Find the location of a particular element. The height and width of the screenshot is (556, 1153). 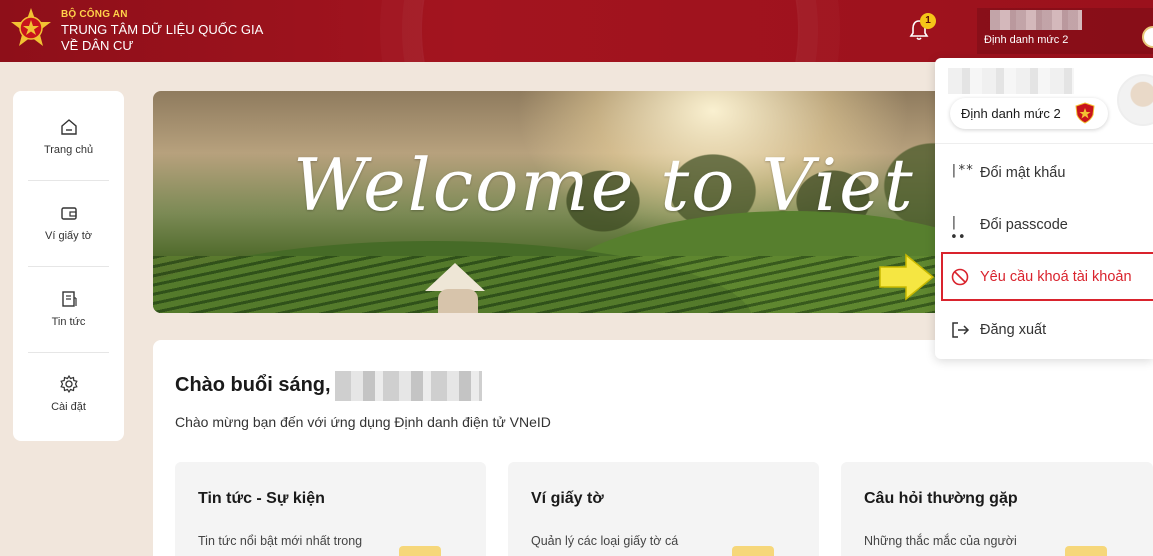

sidebar-item-home: Trang chủ is located at coordinates (68, 134).